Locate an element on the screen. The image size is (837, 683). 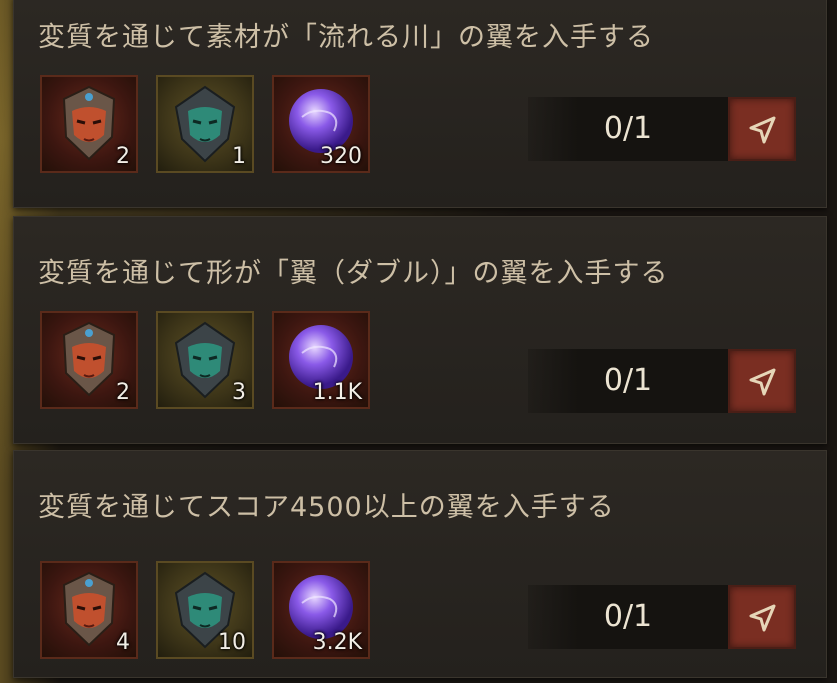
reward-count: 1.1K is located at coordinates (337, 392).